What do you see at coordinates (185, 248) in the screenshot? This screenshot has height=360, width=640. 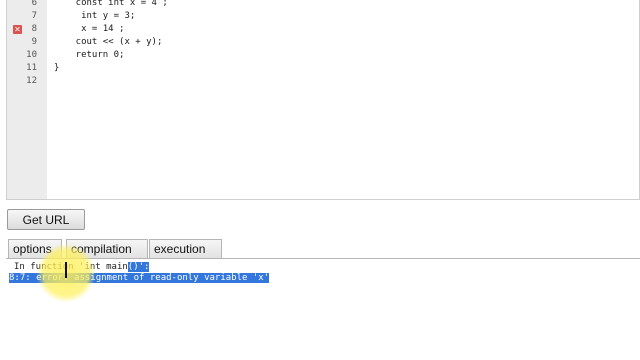 I see `tab-execution: execution` at bounding box center [185, 248].